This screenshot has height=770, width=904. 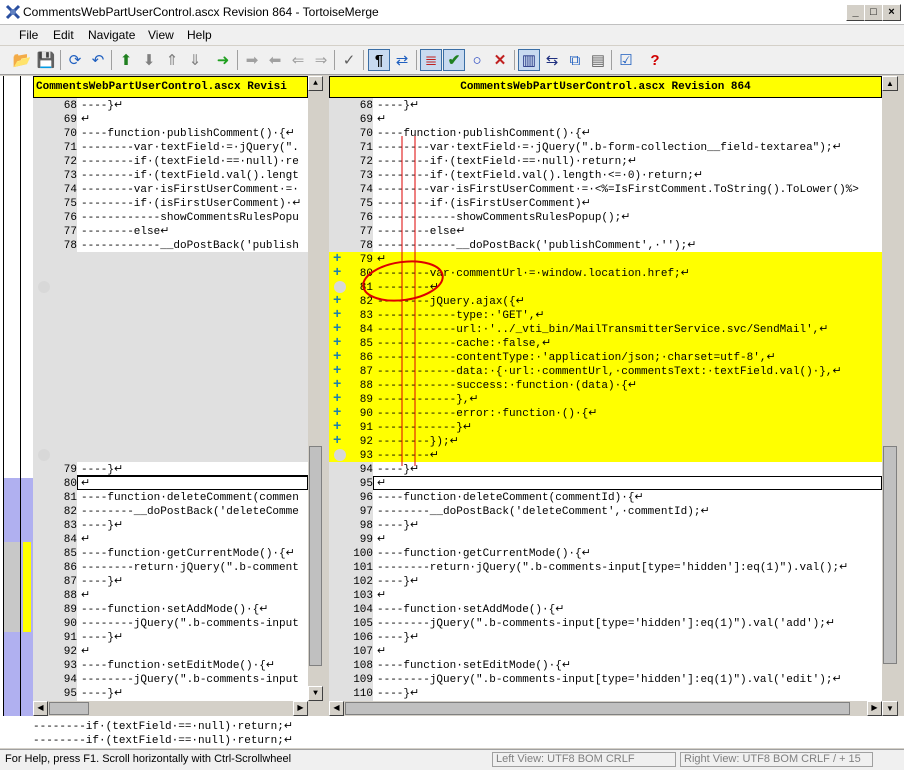 What do you see at coordinates (98, 60) in the screenshot?
I see `undo-icon: ↶` at bounding box center [98, 60].